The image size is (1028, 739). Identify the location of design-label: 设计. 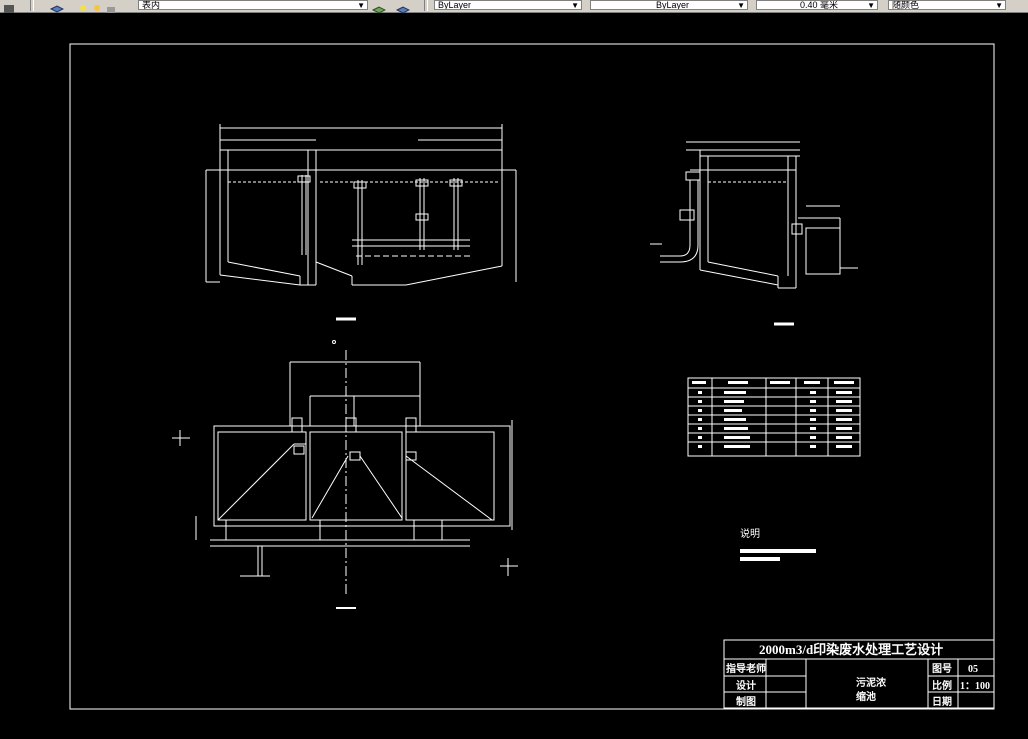
(746, 685).